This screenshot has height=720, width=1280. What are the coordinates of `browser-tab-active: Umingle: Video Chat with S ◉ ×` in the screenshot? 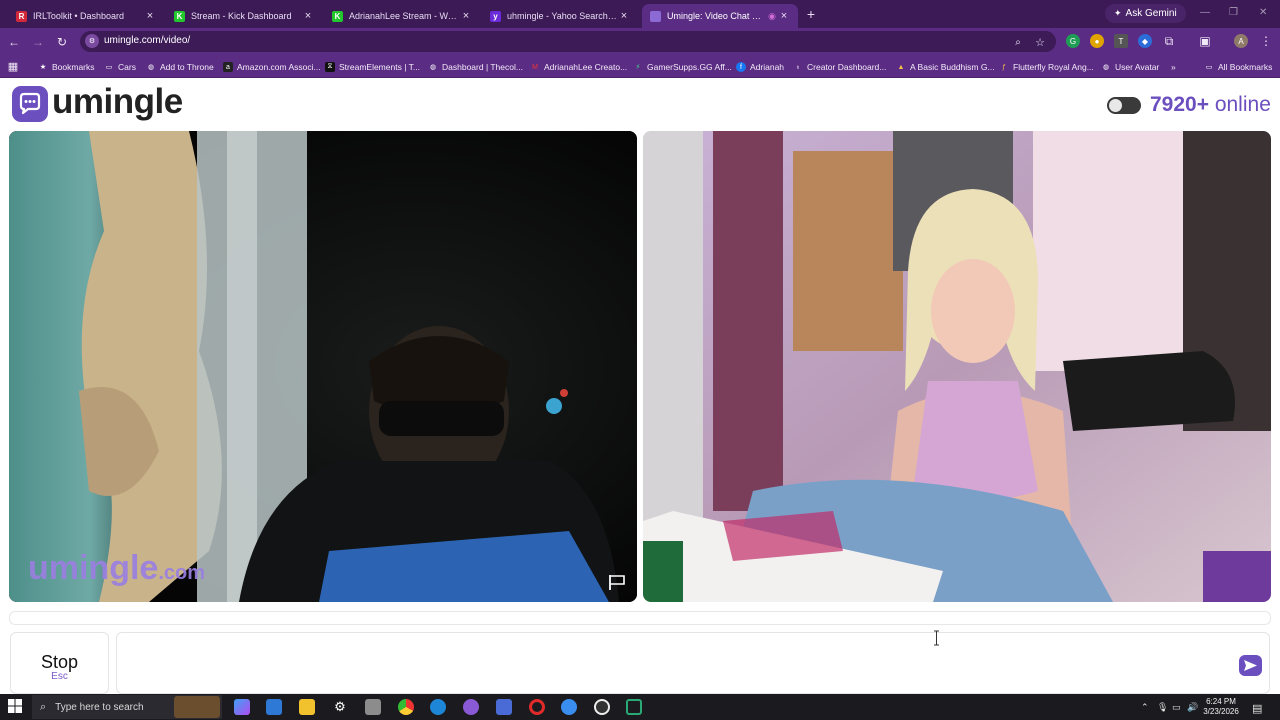 It's located at (720, 16).